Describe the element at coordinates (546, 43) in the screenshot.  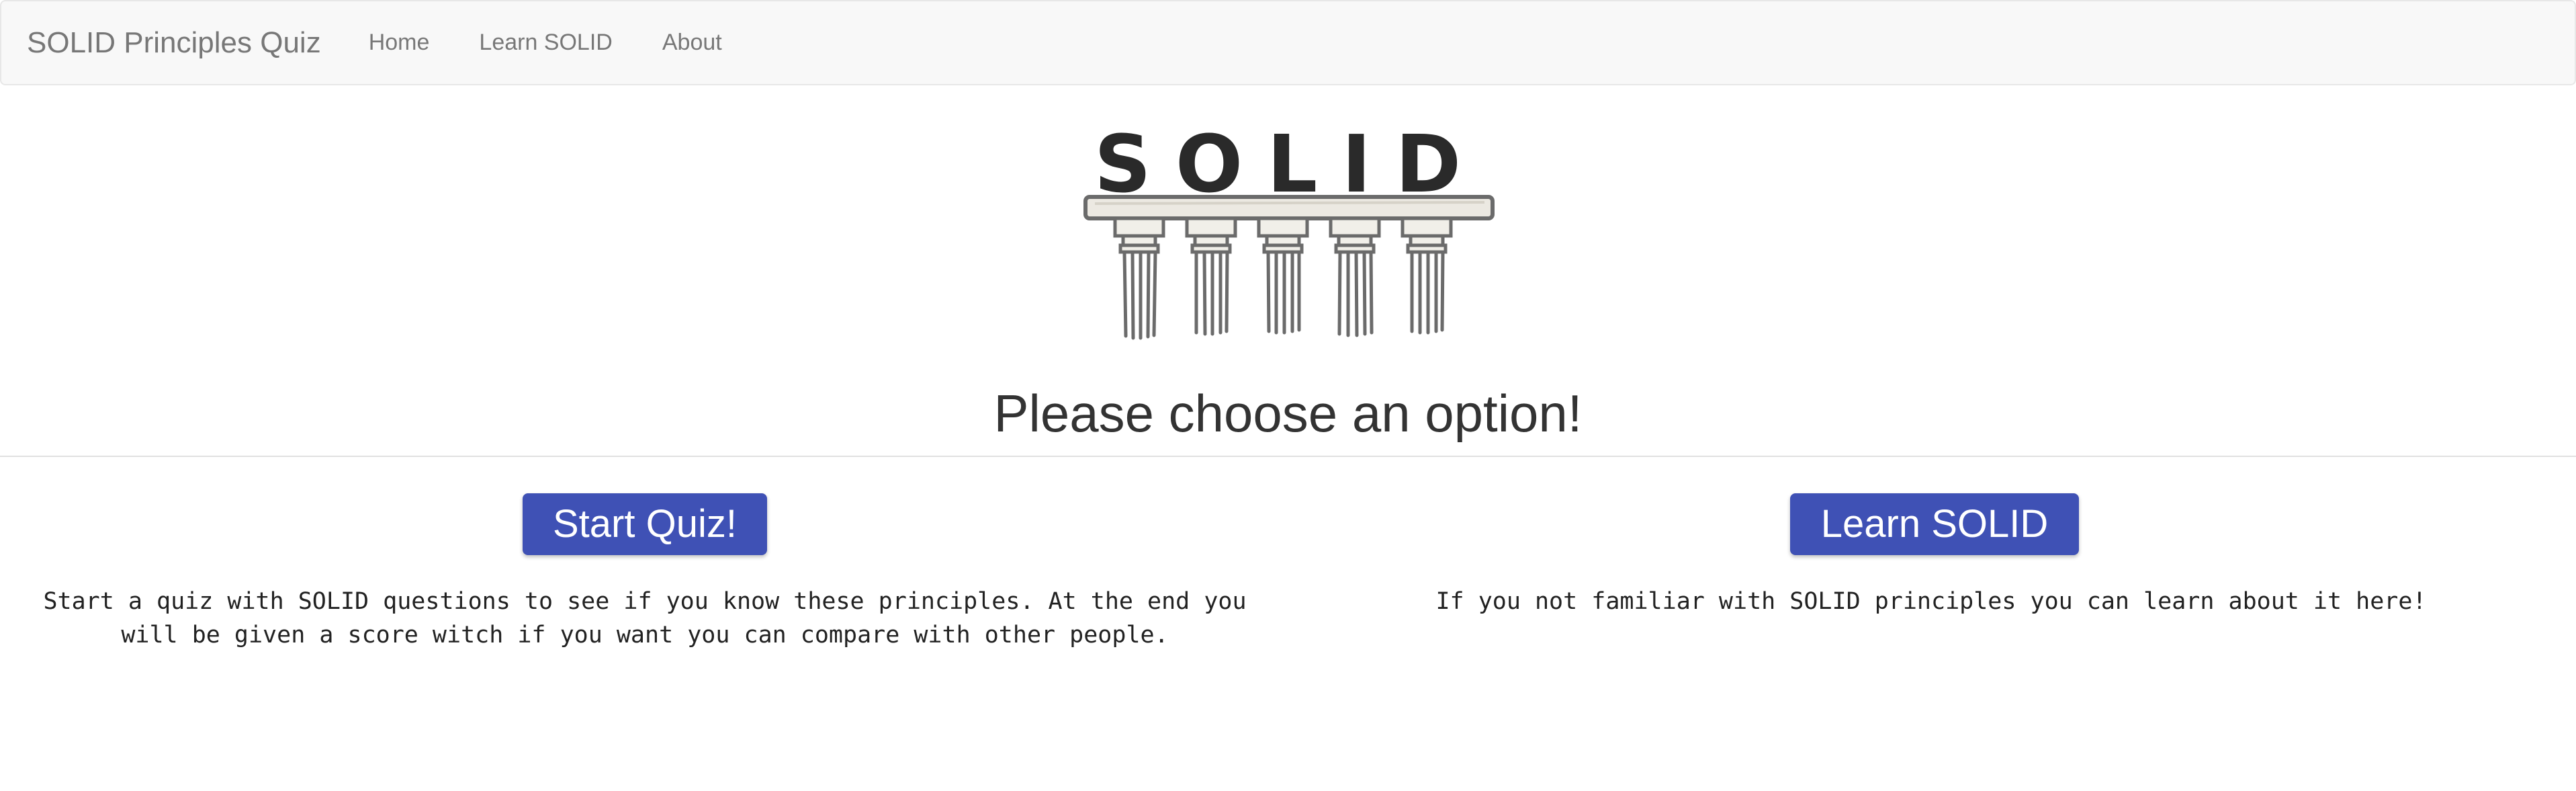
I see `nav-link-learn-solid: Learn SOLID` at that location.